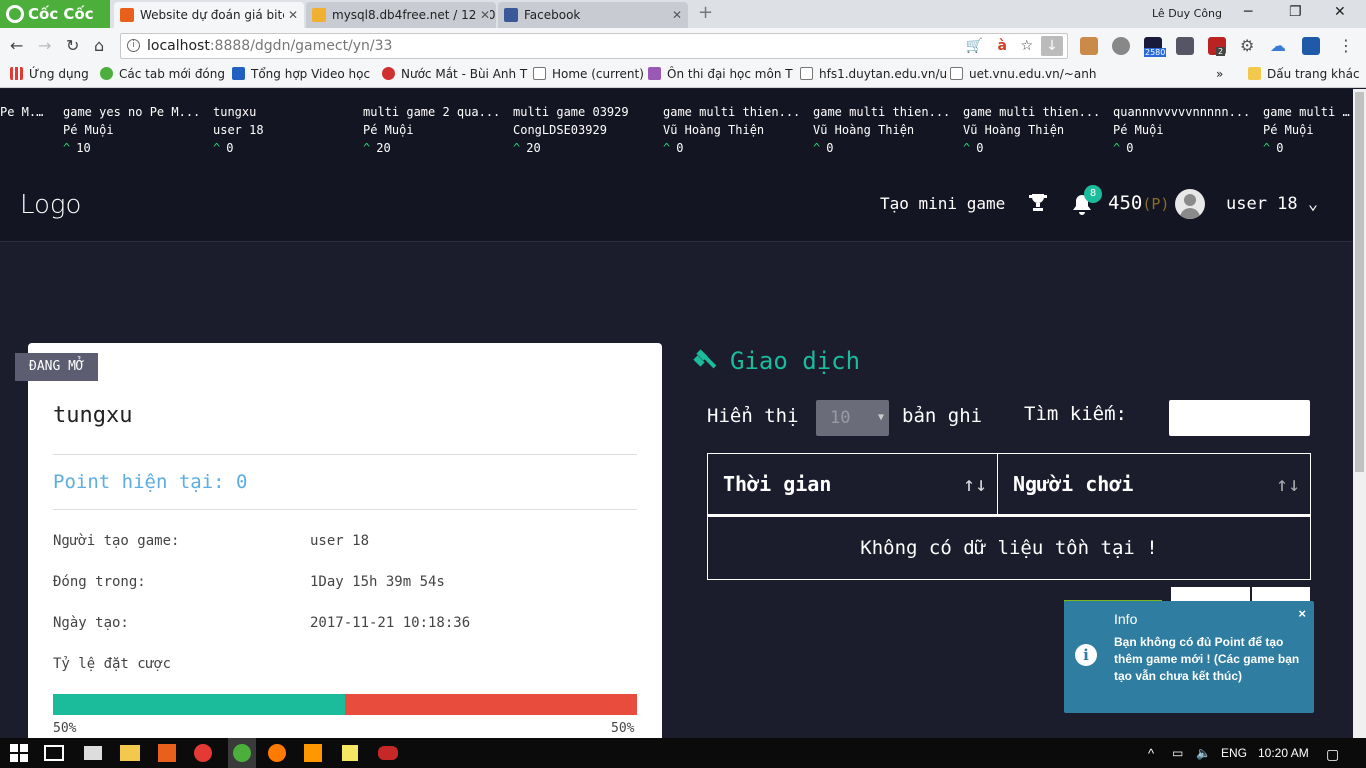  What do you see at coordinates (238, 73) in the screenshot?
I see `s-icon` at bounding box center [238, 73].